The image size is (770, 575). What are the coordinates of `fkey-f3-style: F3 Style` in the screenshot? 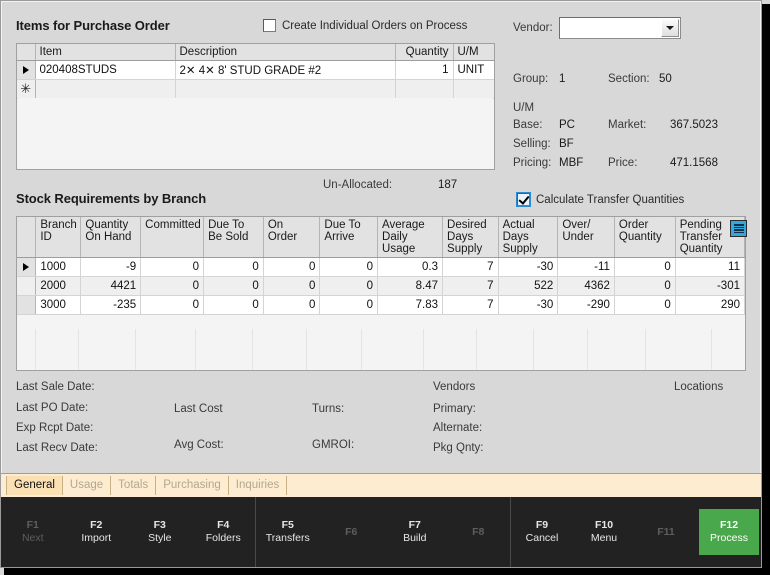 It's located at (160, 532).